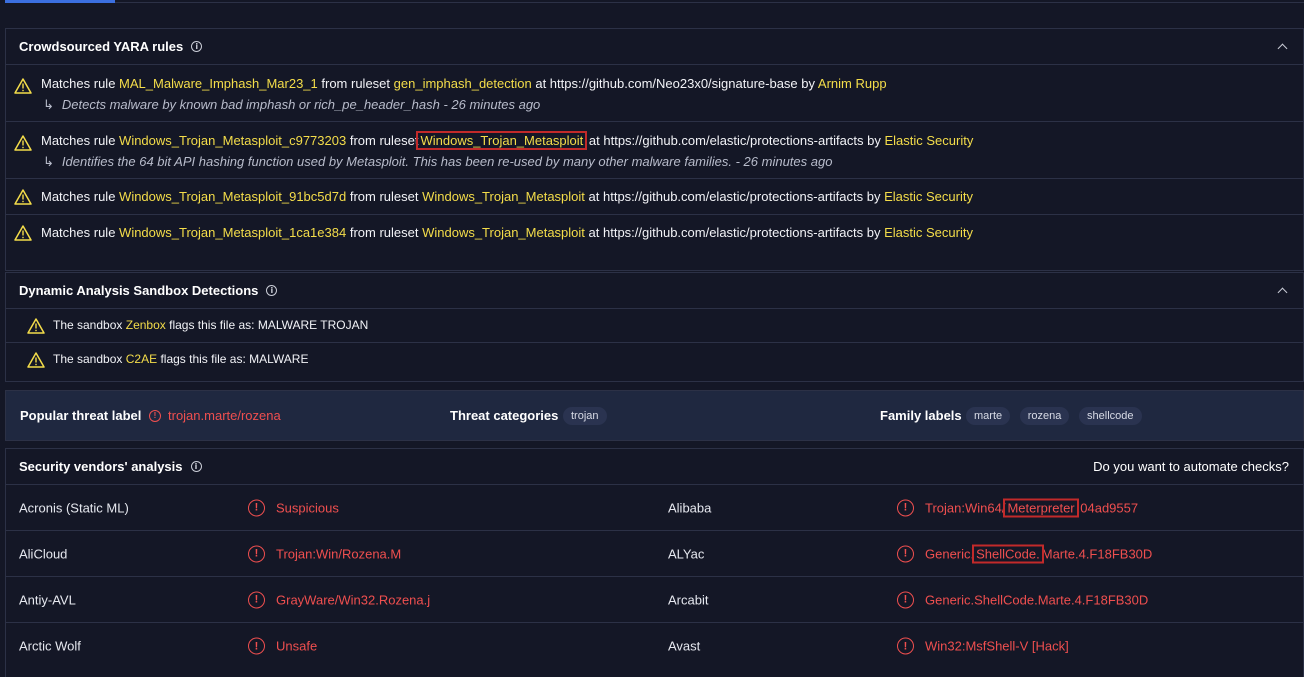 This screenshot has height=677, width=1304. Describe the element at coordinates (218, 83) in the screenshot. I see `rule-link: MAL_Malware_Imphash_Mar23_1` at that location.